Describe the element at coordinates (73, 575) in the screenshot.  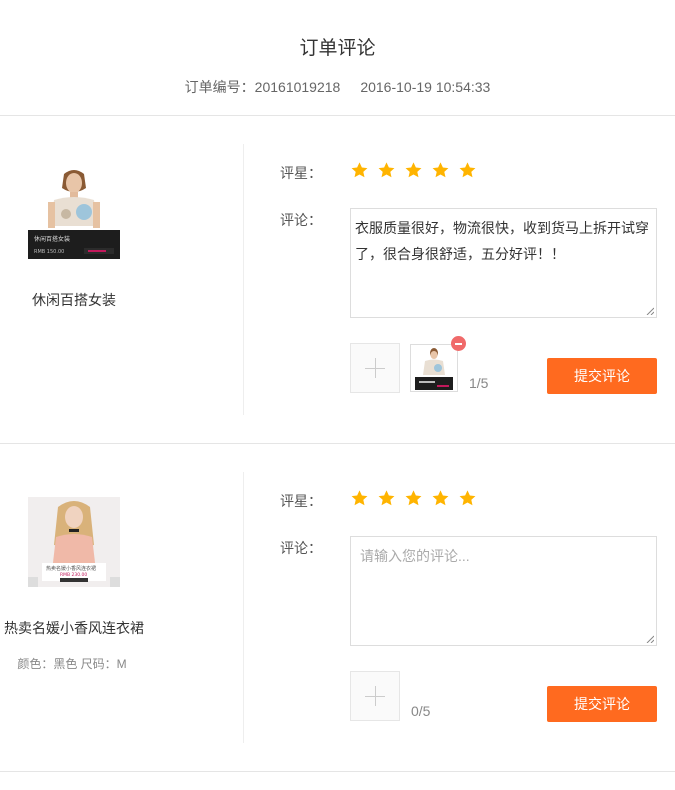
I see `thumb-price: RMB 230.00` at that location.